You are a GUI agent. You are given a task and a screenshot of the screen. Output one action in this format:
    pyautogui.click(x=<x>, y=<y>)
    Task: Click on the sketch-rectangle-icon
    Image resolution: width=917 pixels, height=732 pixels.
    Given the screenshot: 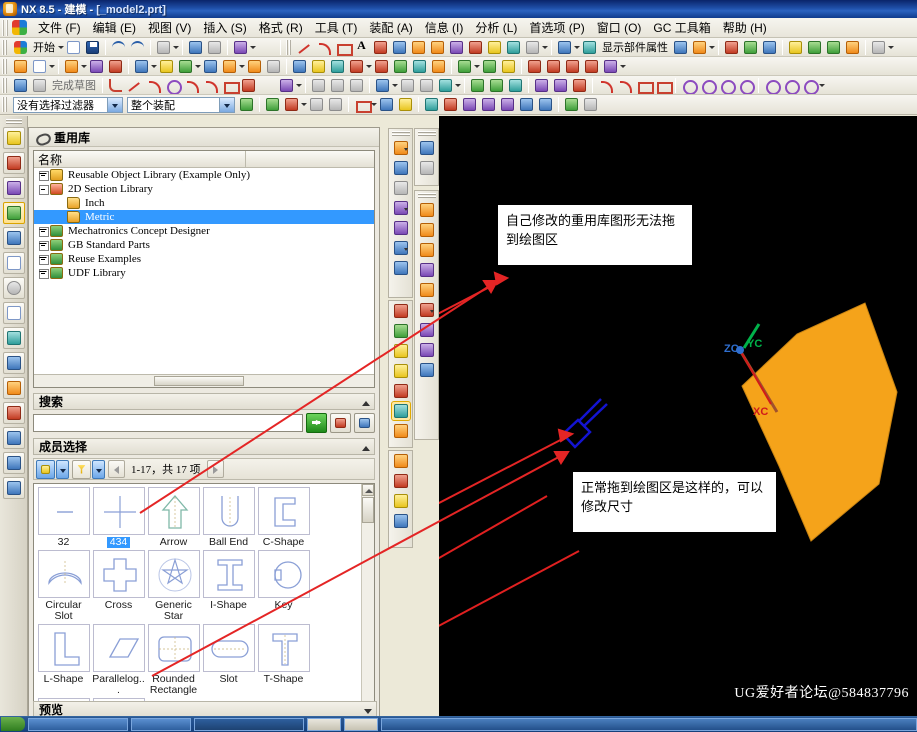 What is the action you would take?
    pyautogui.click(x=230, y=85)
    